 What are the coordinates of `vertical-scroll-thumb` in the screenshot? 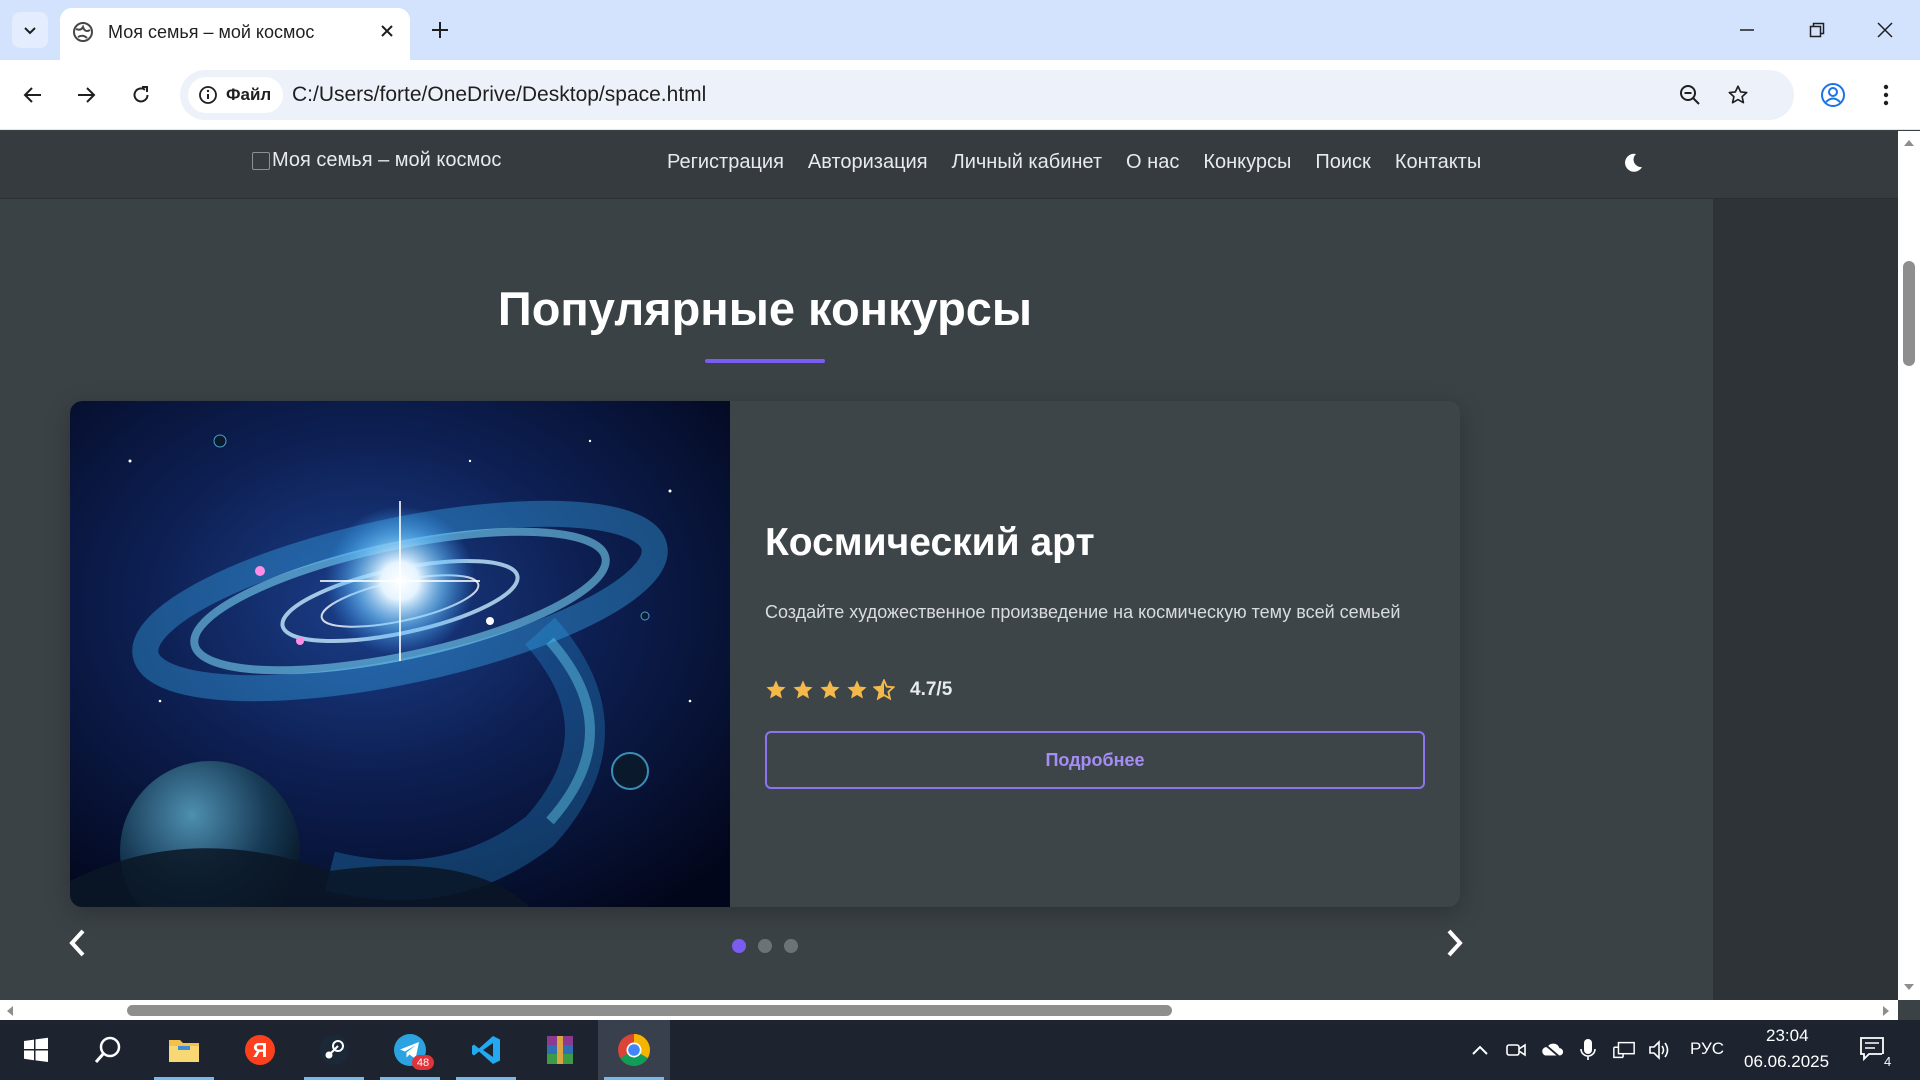 It's located at (1909, 313).